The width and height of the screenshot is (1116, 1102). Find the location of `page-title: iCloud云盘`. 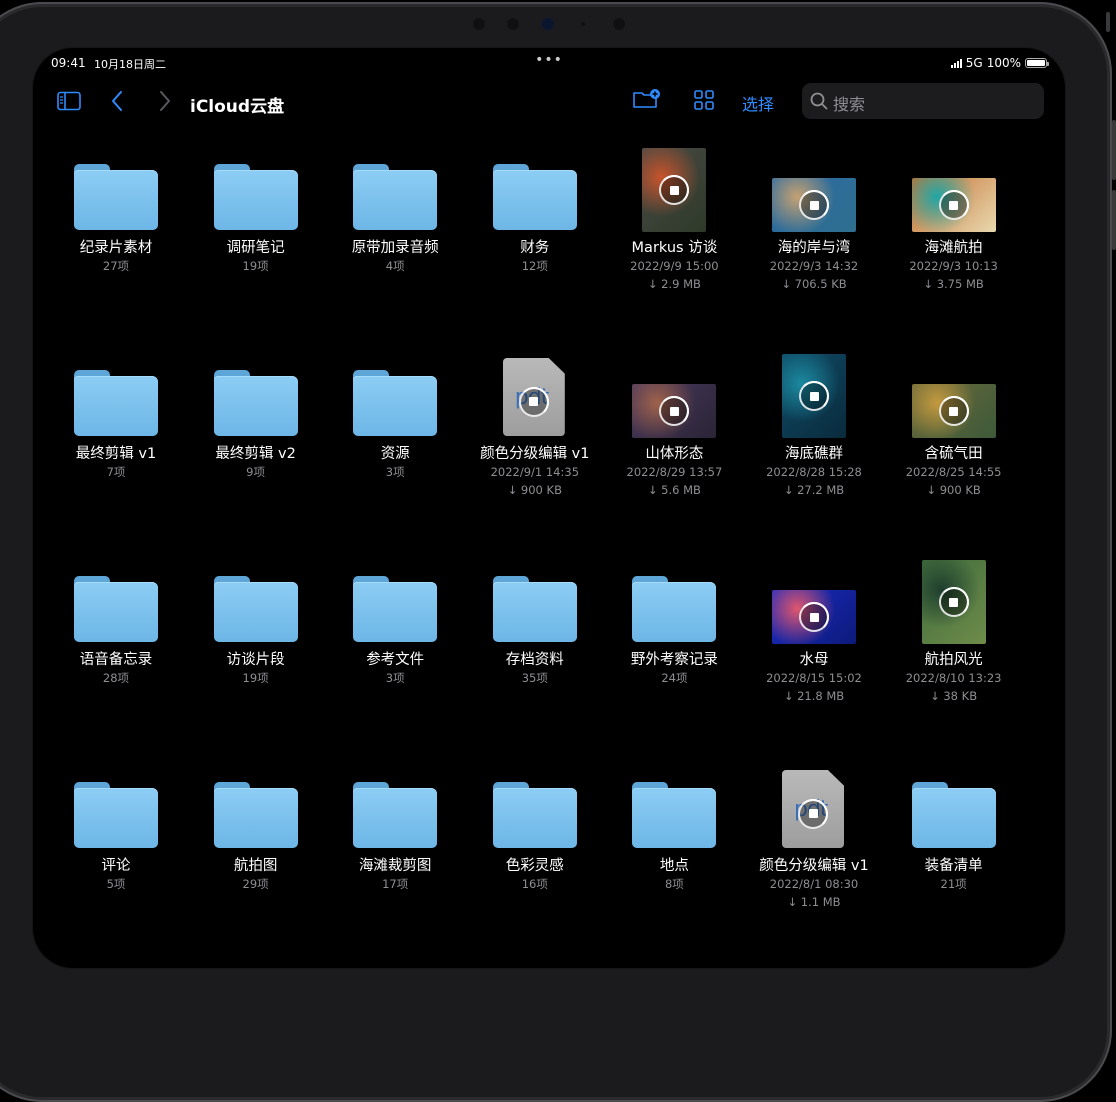

page-title: iCloud云盘 is located at coordinates (237, 107).